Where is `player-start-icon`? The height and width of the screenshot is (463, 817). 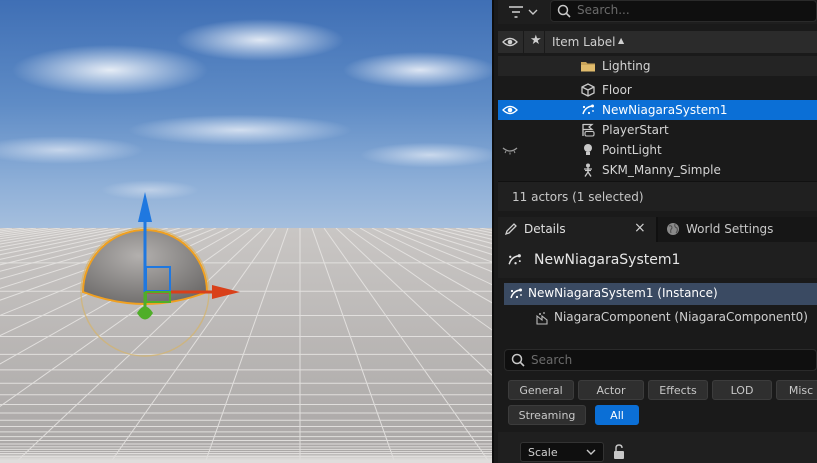
player-start-icon is located at coordinates (588, 130).